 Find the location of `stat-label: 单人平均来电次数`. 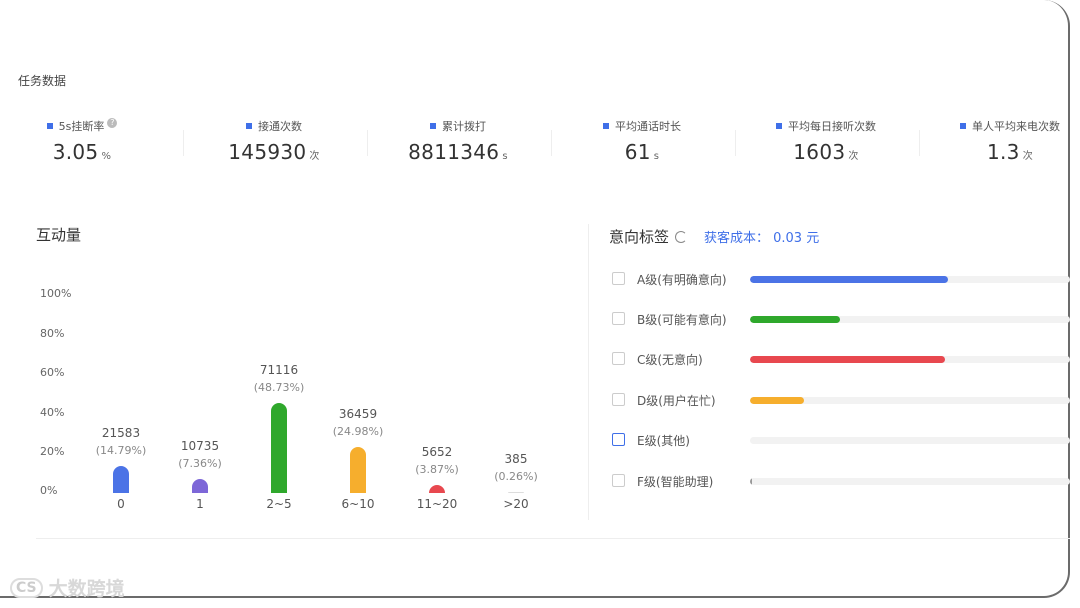

stat-label: 单人平均来电次数 is located at coordinates (1016, 126).